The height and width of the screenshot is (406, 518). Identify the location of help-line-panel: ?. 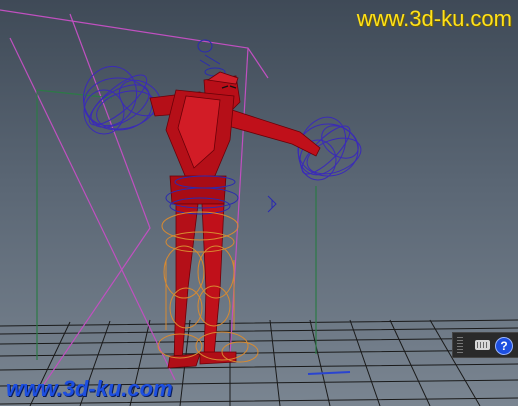
(485, 345).